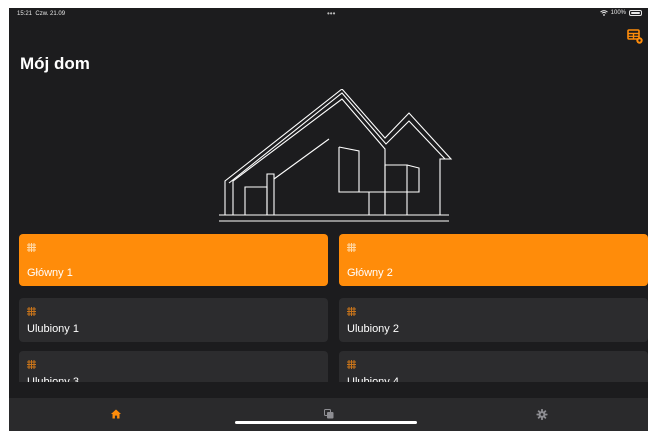 The height and width of the screenshot is (431, 651). I want to click on home-icon, so click(115, 414).